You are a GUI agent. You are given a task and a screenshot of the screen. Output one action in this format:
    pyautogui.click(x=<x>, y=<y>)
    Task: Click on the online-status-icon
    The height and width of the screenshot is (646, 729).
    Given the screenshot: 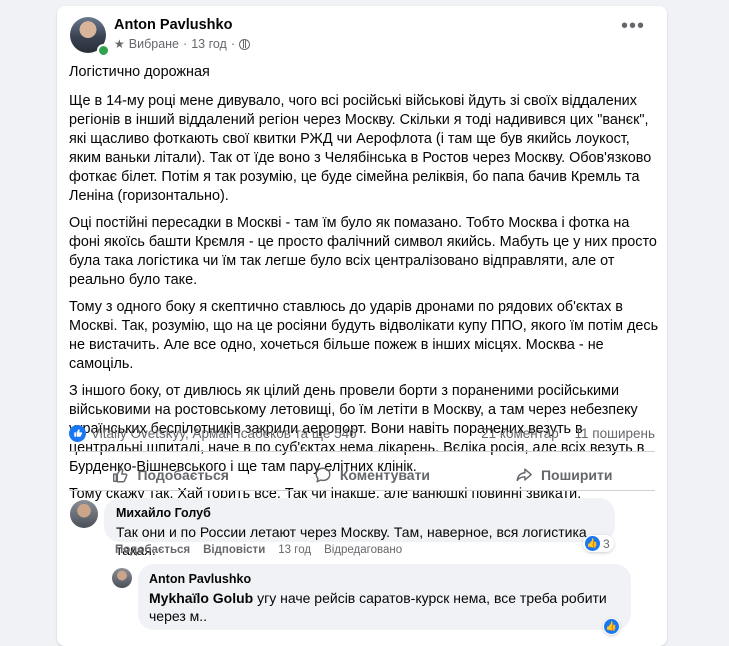 What is the action you would take?
    pyautogui.click(x=103, y=50)
    